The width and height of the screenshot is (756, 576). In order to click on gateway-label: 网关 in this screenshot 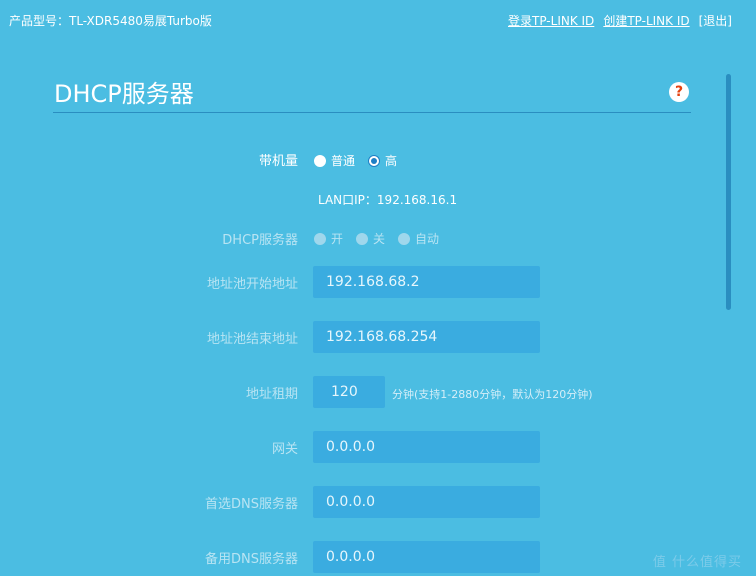, I will do `click(284, 449)`.